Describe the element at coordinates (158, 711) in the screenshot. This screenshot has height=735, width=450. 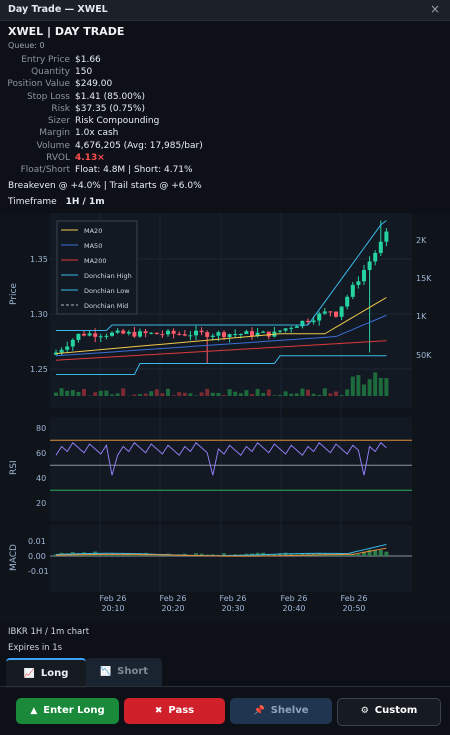
I see `close-icon: ✖` at that location.